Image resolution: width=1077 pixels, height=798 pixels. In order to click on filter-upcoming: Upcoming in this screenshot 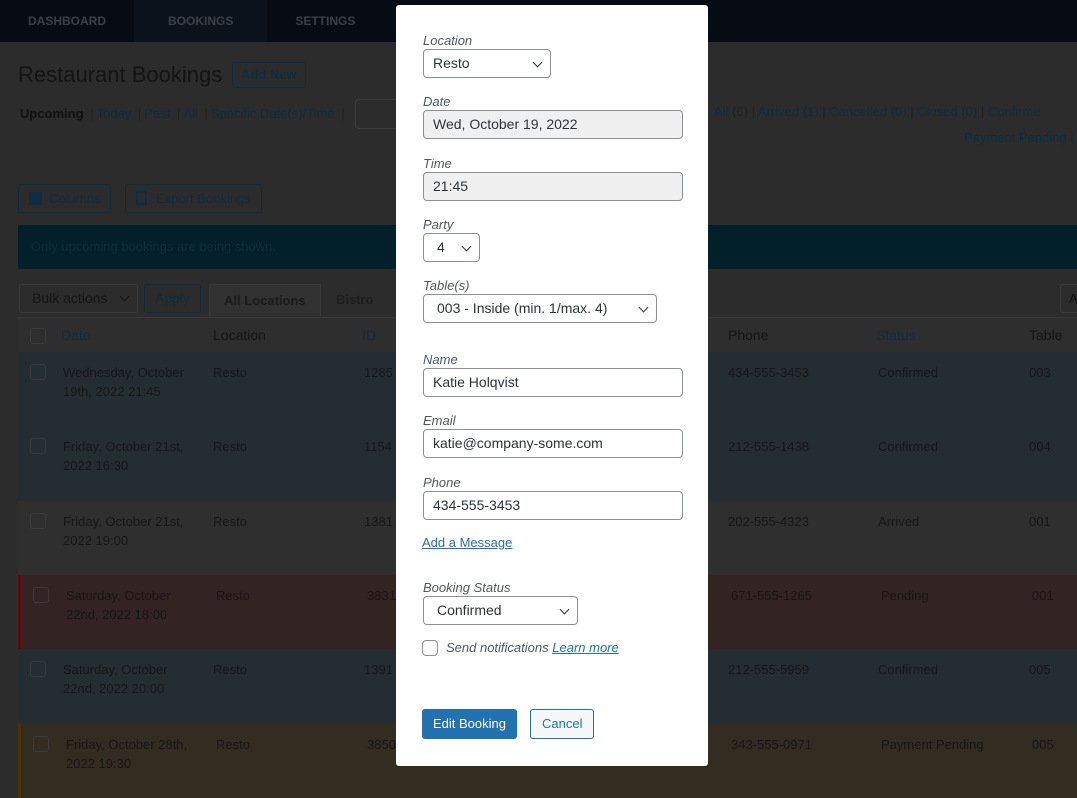, I will do `click(52, 113)`.